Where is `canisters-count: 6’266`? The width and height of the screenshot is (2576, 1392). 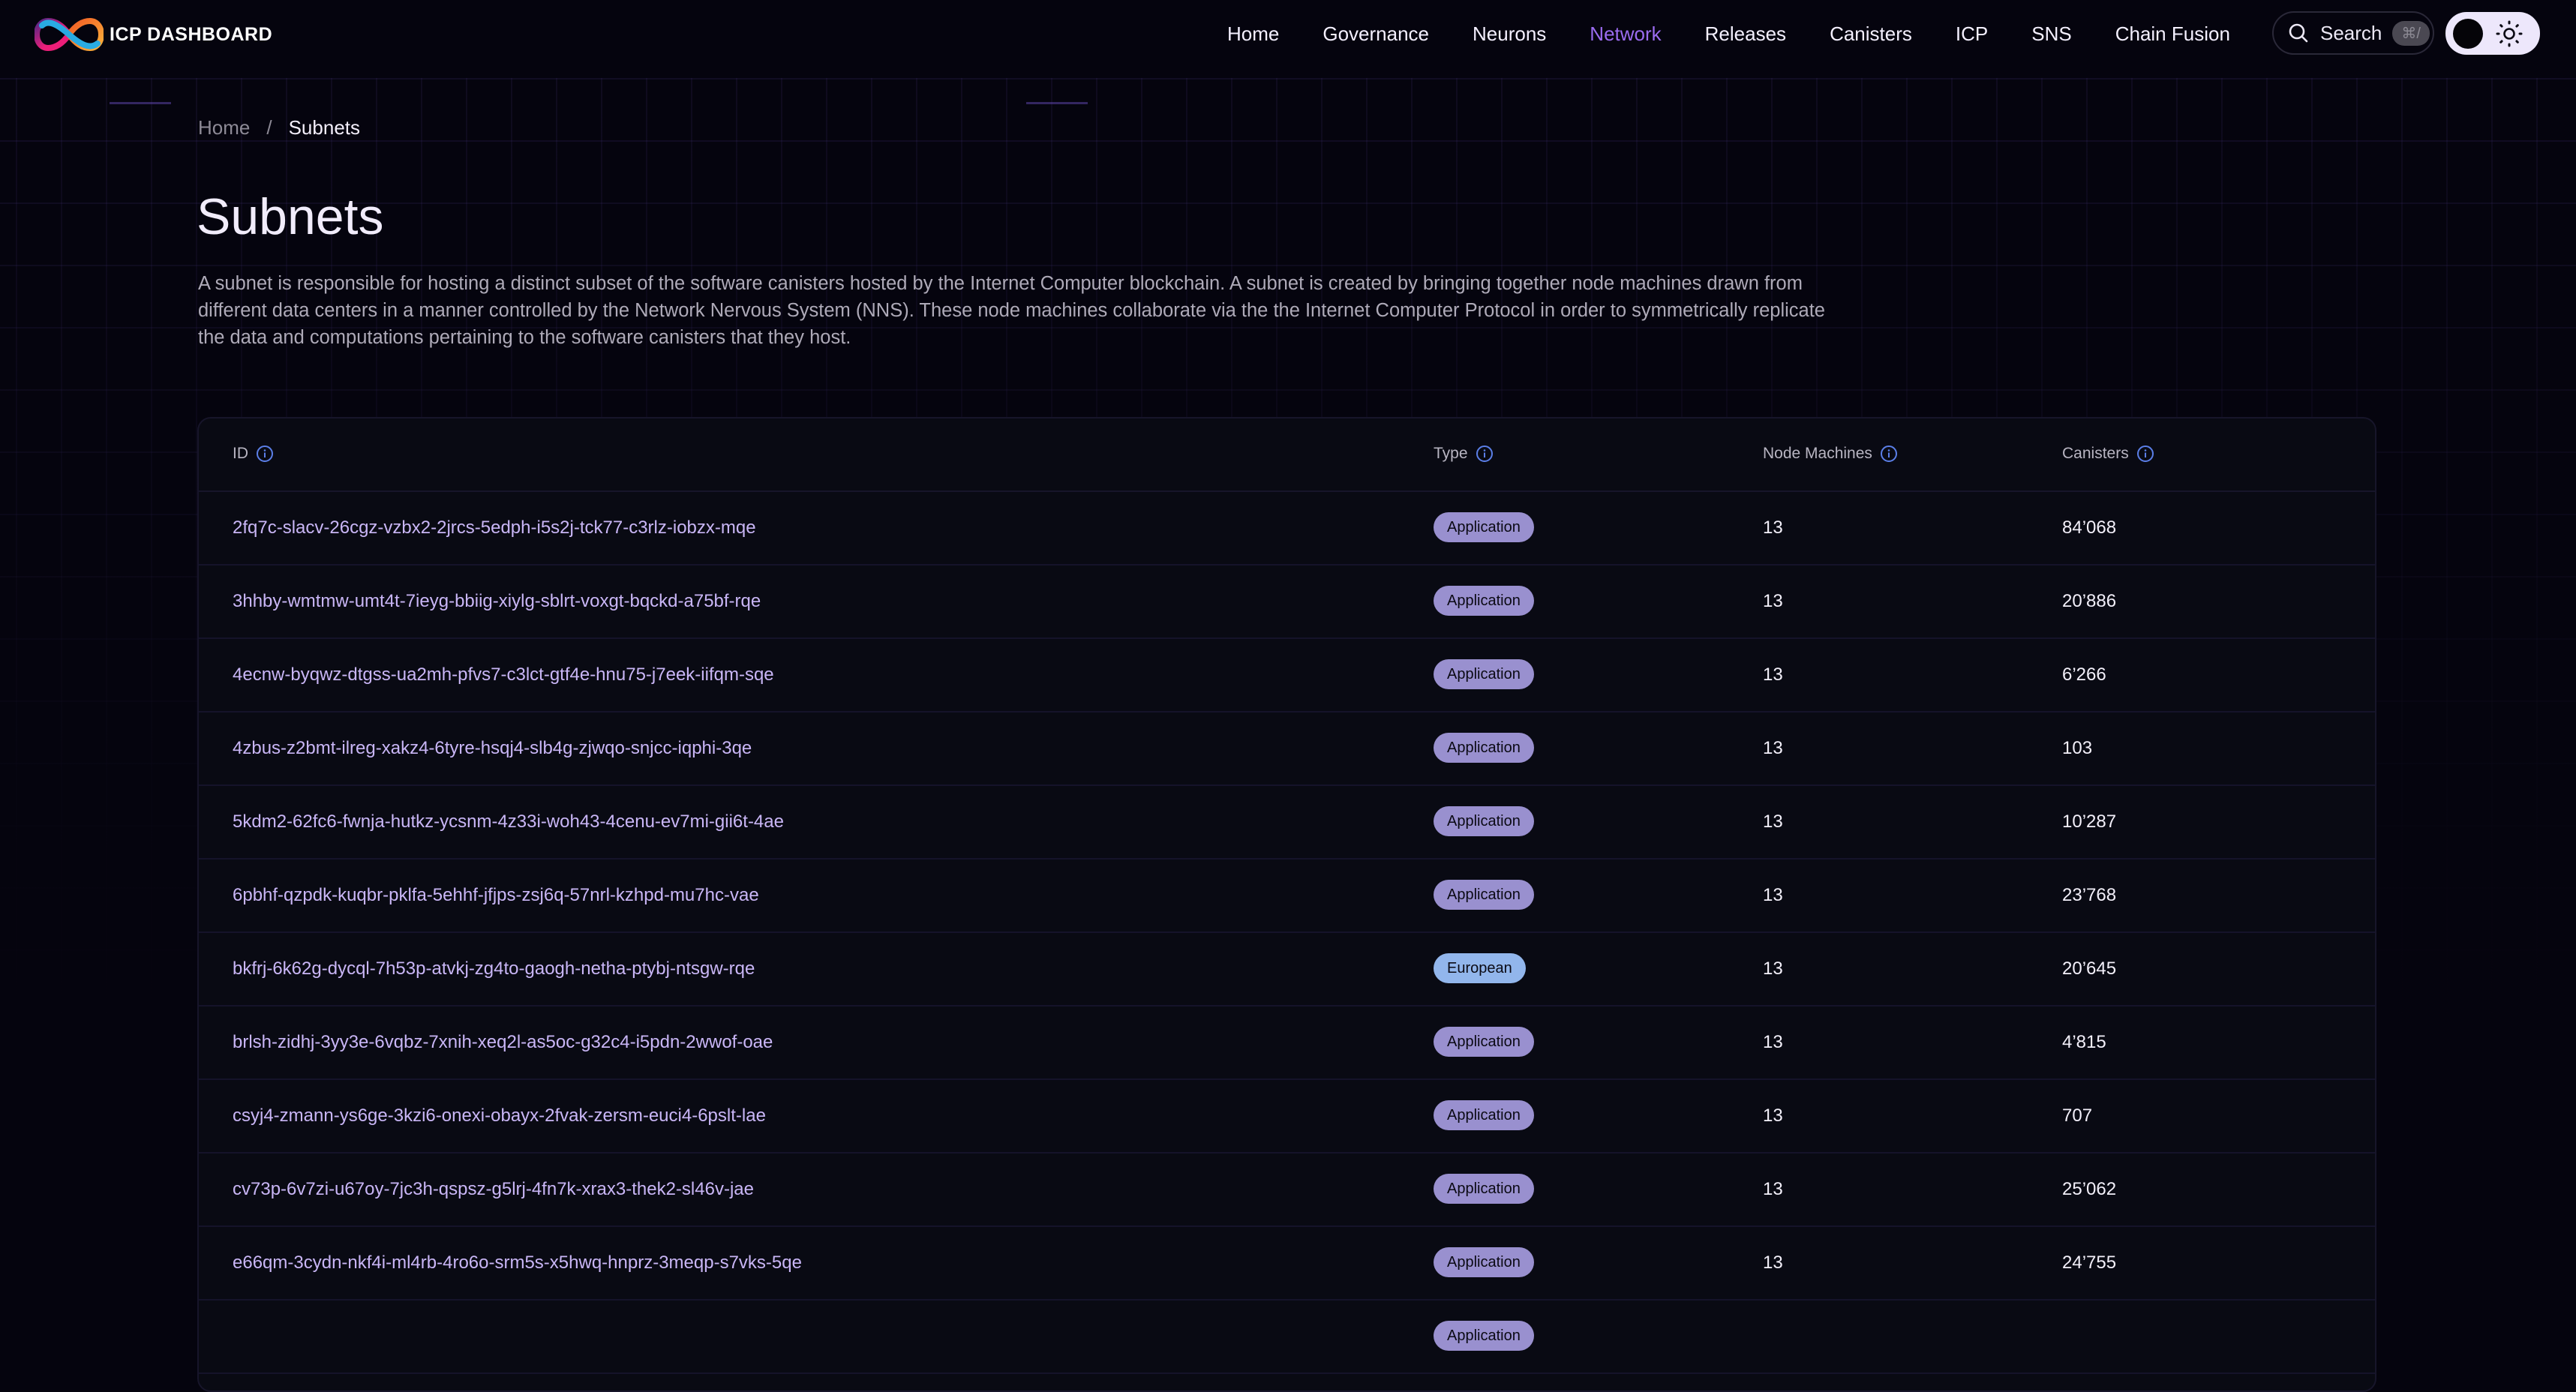 canisters-count: 6’266 is located at coordinates (2084, 674).